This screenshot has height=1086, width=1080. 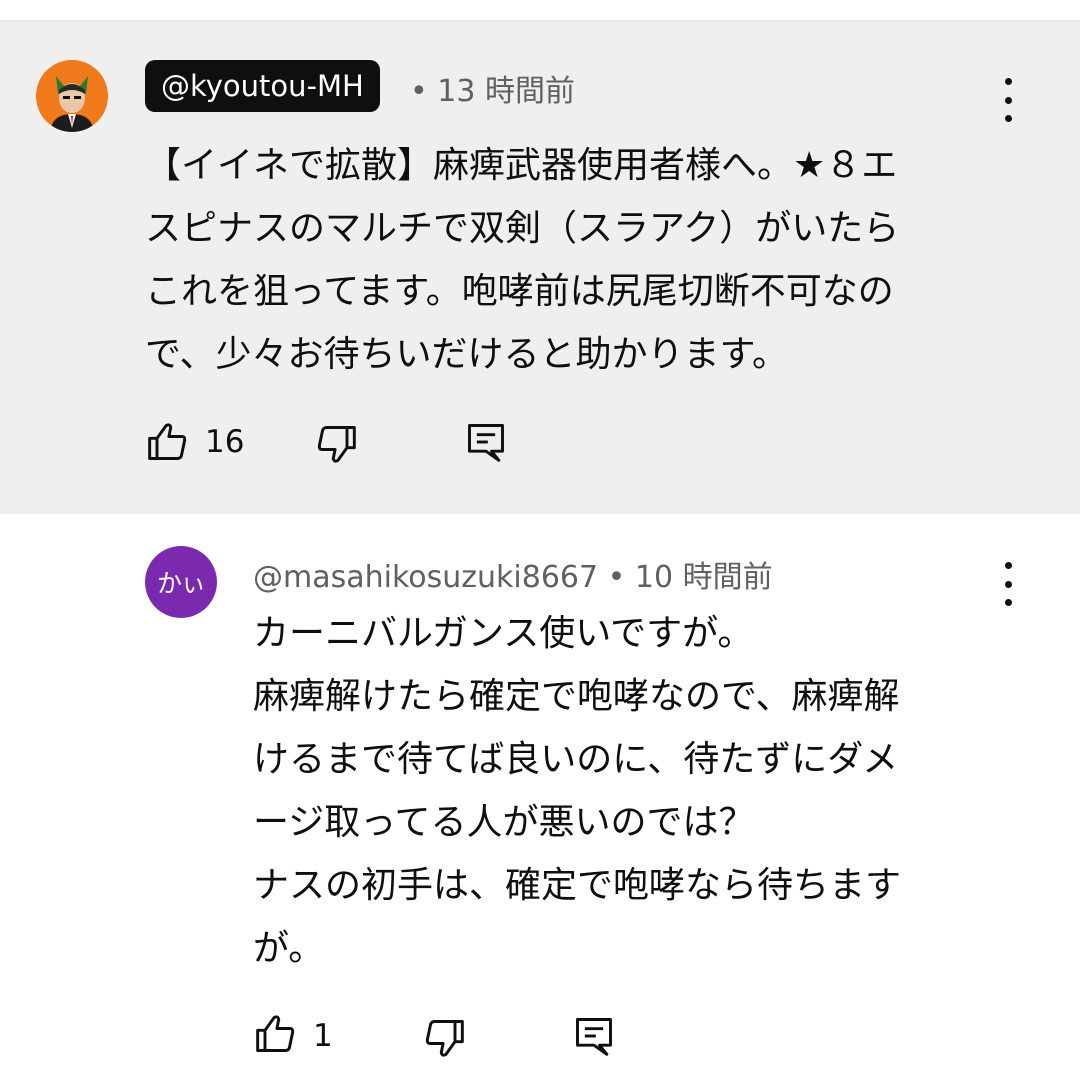 What do you see at coordinates (504, 822) in the screenshot?
I see `comment-line: ージ取ってる人が悪いのでは？` at bounding box center [504, 822].